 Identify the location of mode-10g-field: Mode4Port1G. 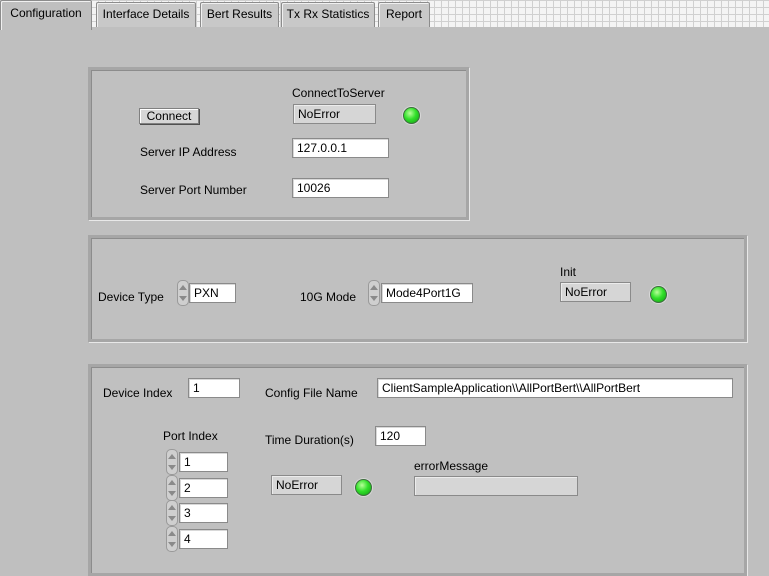
(427, 293).